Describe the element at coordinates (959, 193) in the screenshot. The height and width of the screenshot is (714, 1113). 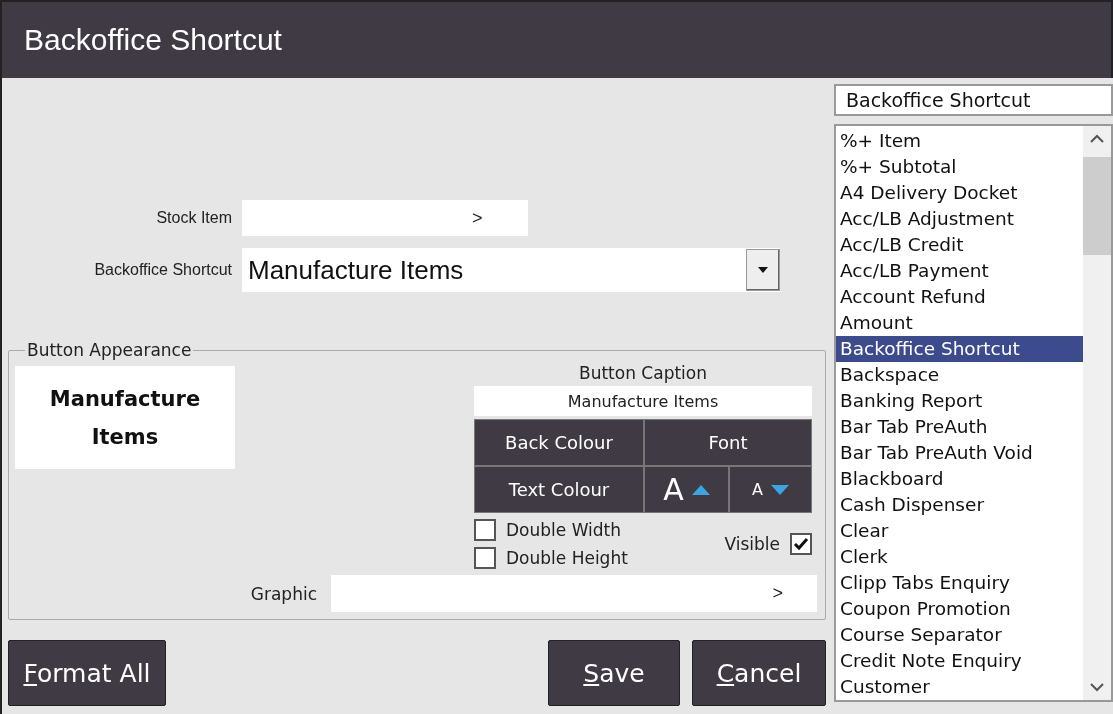
I see `list-item: A4 Delivery Docket` at that location.